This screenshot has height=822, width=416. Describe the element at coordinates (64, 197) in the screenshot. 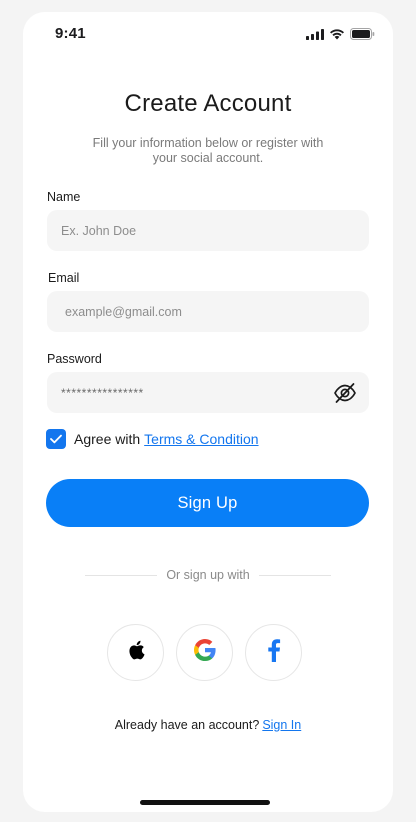

I see `name-label: Name` at that location.